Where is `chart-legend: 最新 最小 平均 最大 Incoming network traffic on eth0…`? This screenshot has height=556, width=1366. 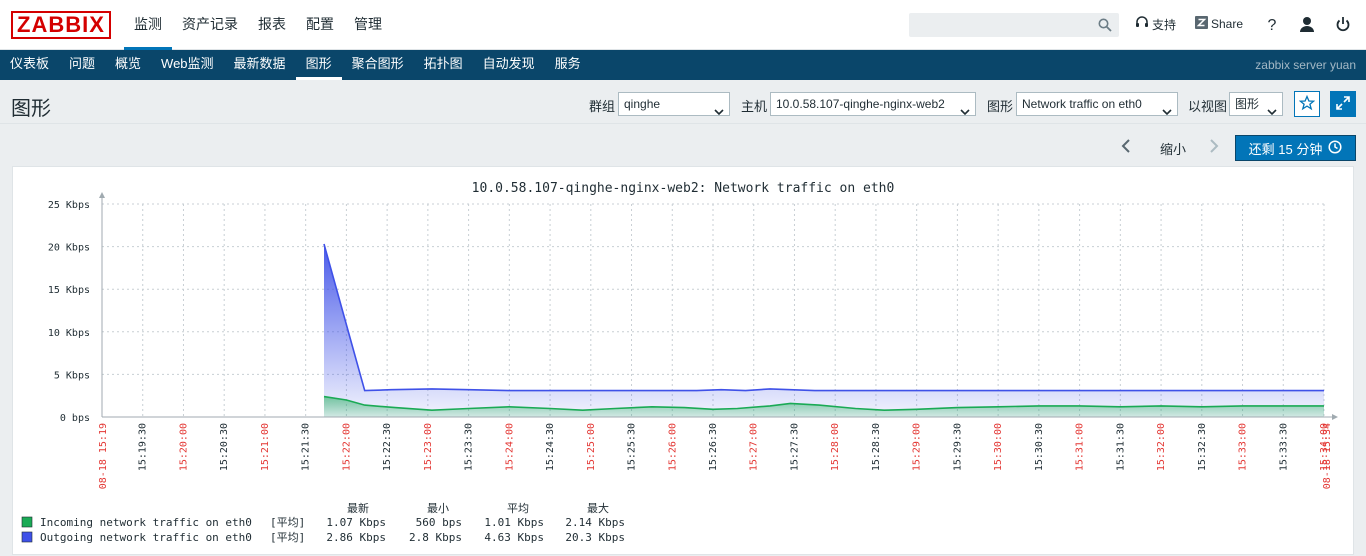 chart-legend: 最新 最小 平均 最大 Incoming network traffic on eth0… is located at coordinates (323, 522).